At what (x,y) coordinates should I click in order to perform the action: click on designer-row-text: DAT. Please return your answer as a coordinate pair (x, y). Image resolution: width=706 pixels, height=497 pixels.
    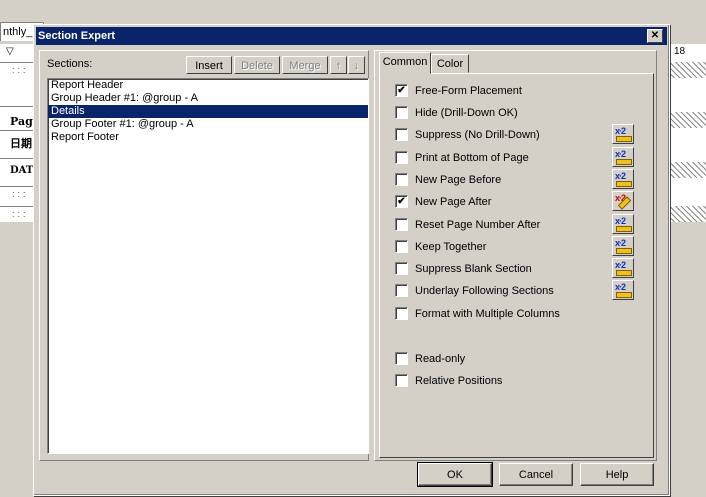
    Looking at the image, I should click on (22, 170).